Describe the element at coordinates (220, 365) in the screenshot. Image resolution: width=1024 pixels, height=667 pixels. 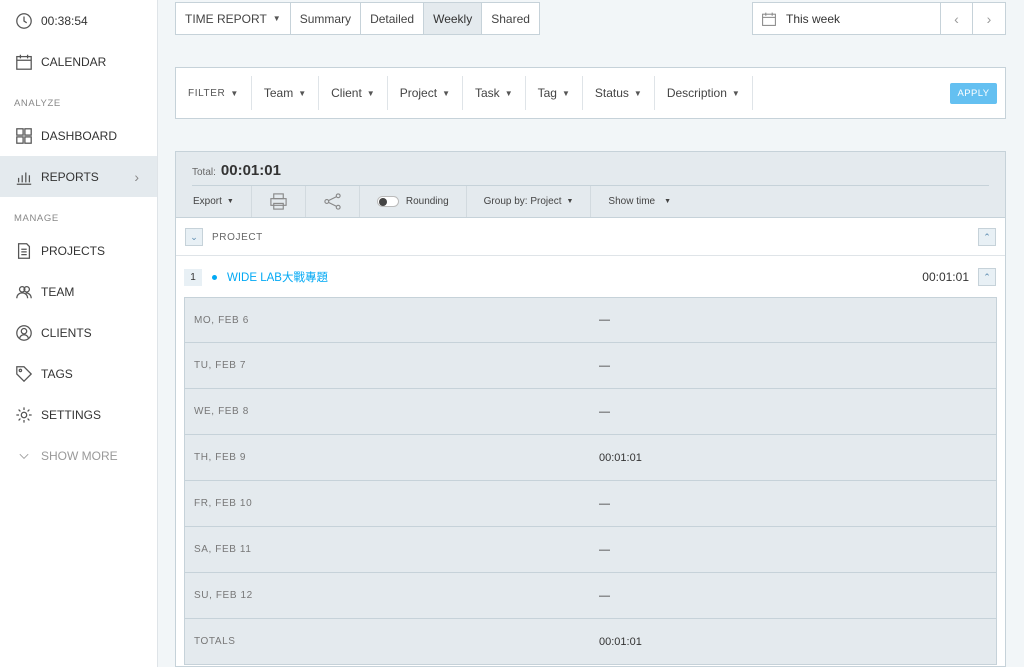
I see `day-label: TU, FEB 7` at that location.